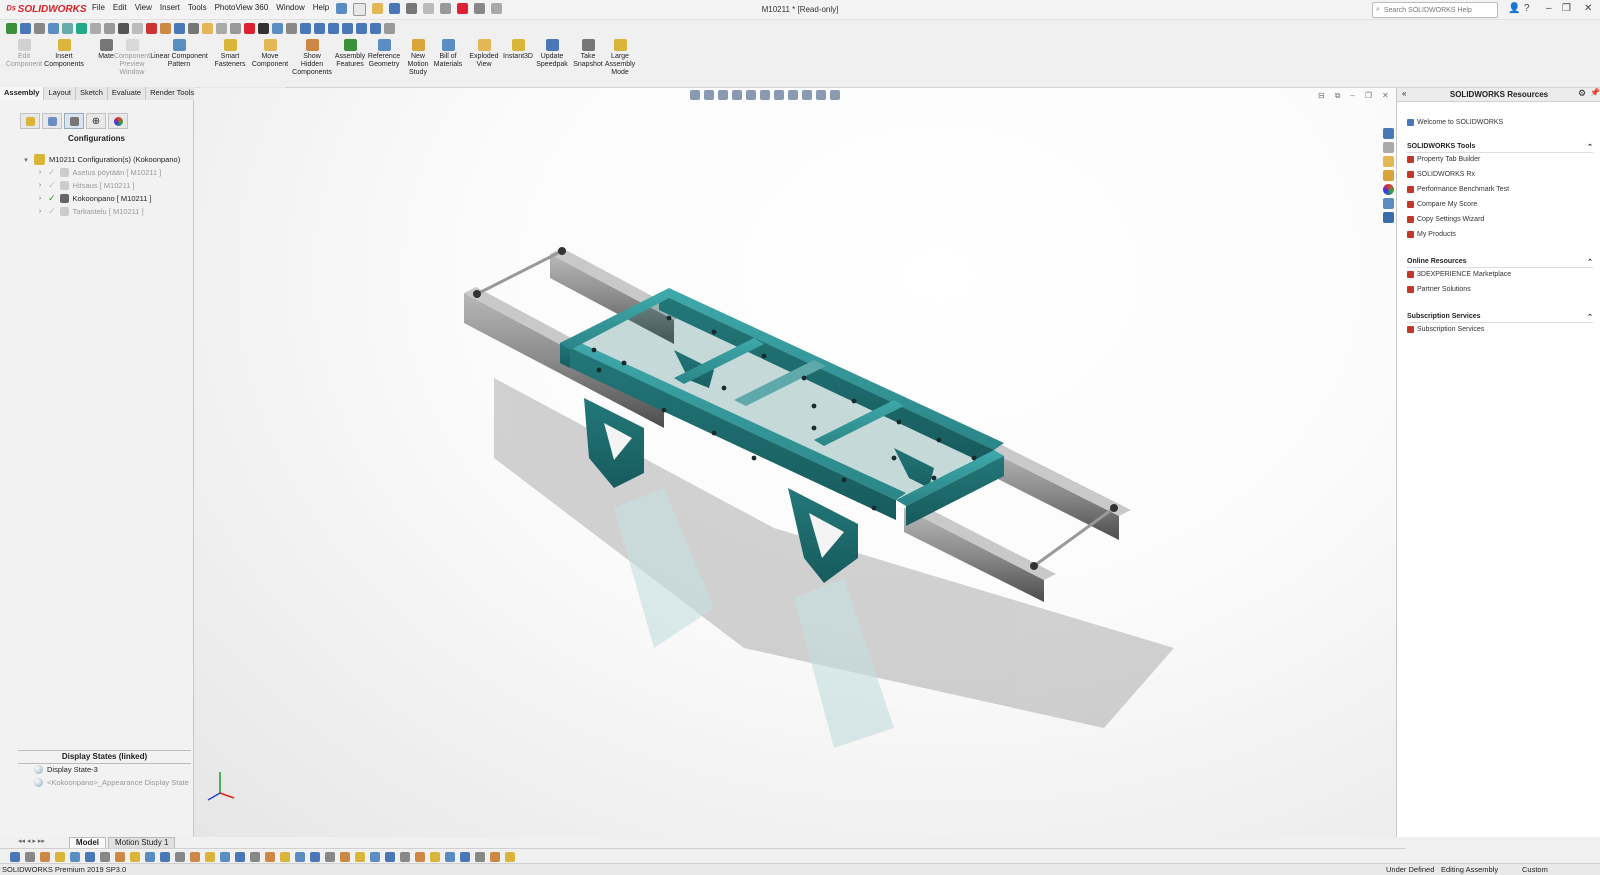 Image resolution: width=1600 pixels, height=875 pixels. What do you see at coordinates (1445, 329) in the screenshot?
I see `link-subscription-services: Subscription Services` at bounding box center [1445, 329].